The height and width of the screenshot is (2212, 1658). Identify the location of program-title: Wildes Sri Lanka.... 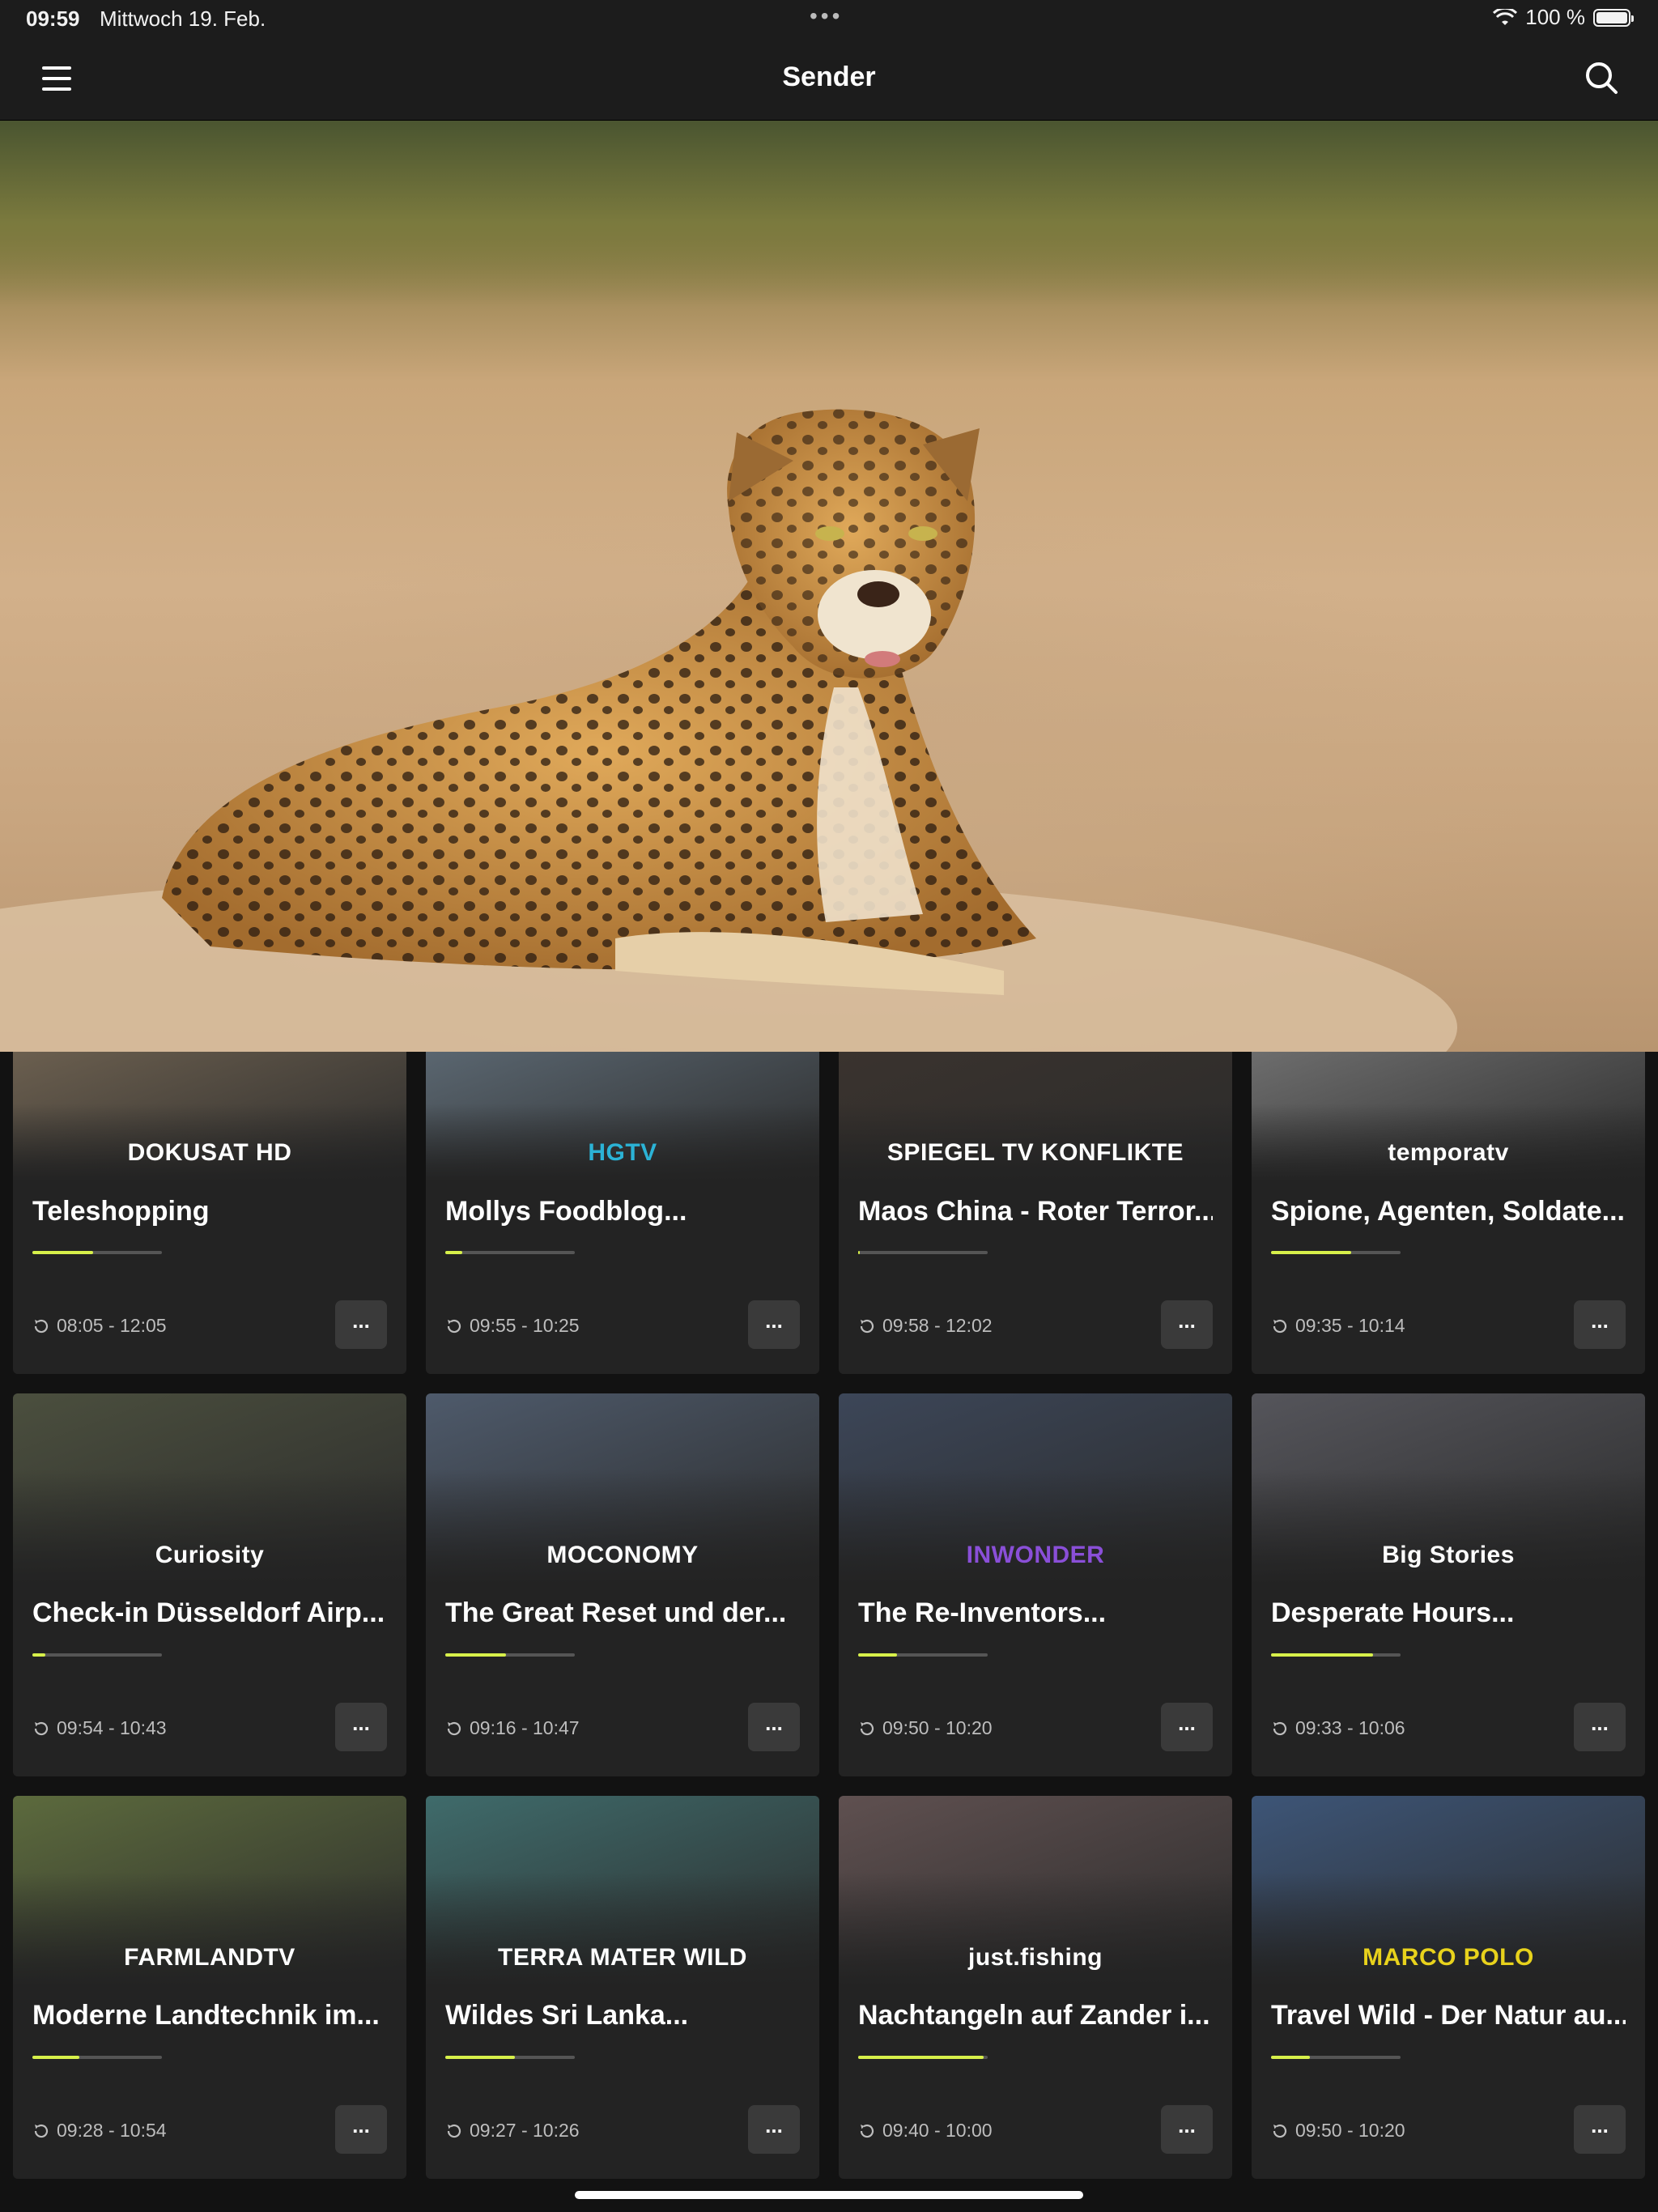
(622, 2015).